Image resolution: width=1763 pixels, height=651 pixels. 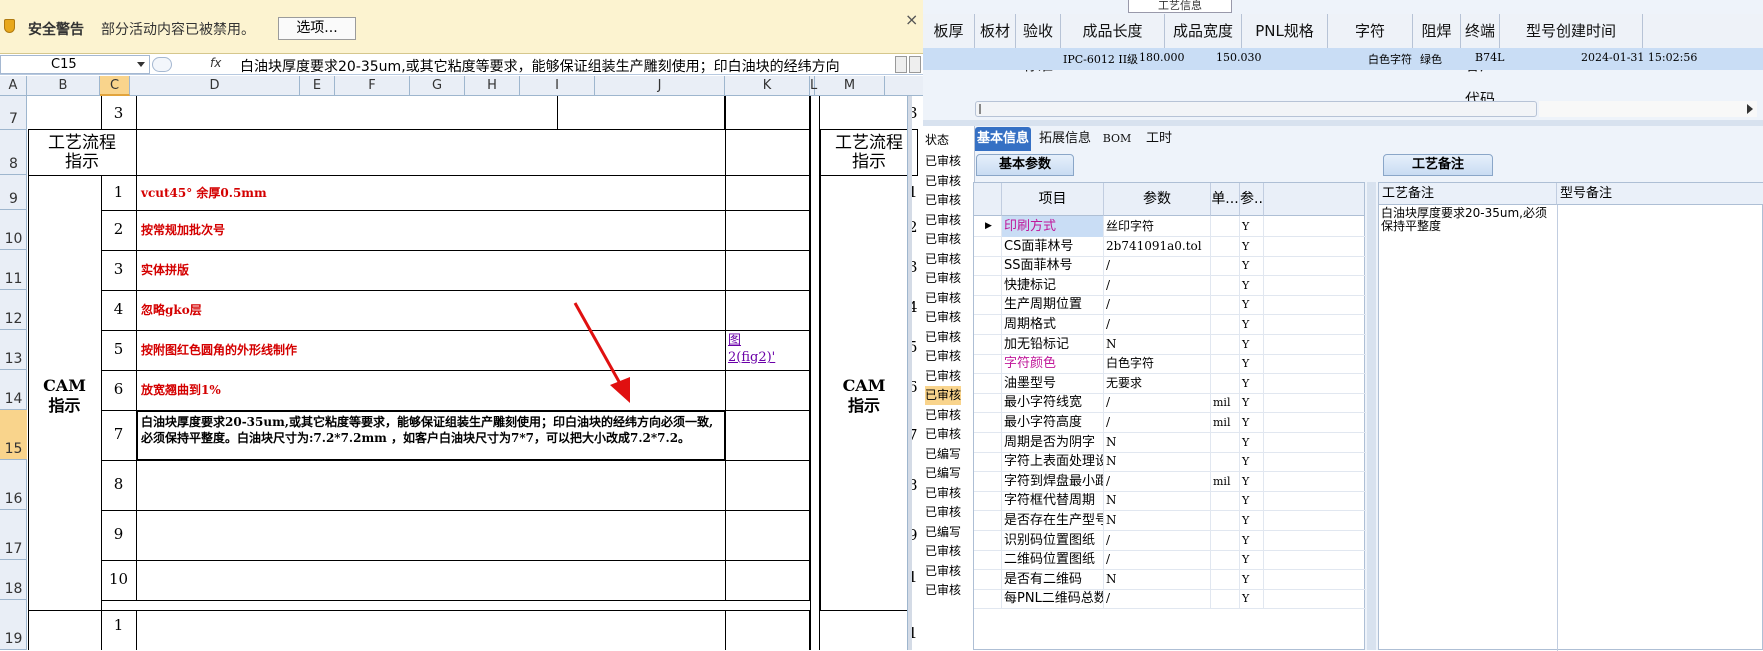 I want to click on column-header-e: E, so click(x=317, y=86).